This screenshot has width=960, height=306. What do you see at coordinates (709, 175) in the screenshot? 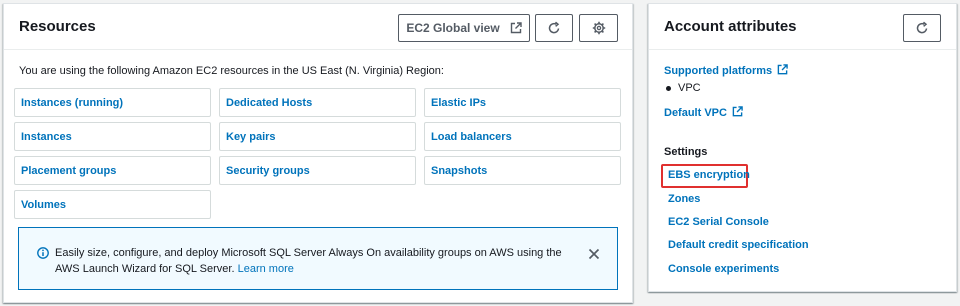
I see `ebs-encryption-link: EBS encryption` at bounding box center [709, 175].